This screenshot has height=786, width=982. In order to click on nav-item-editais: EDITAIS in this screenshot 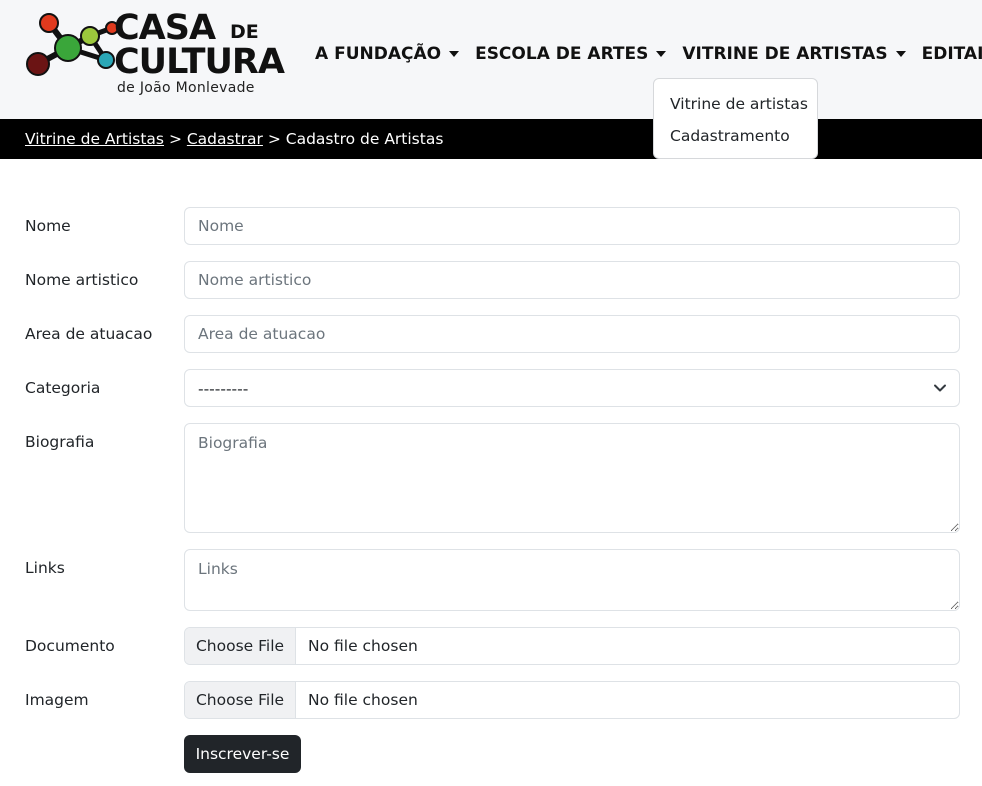, I will do `click(952, 54)`.